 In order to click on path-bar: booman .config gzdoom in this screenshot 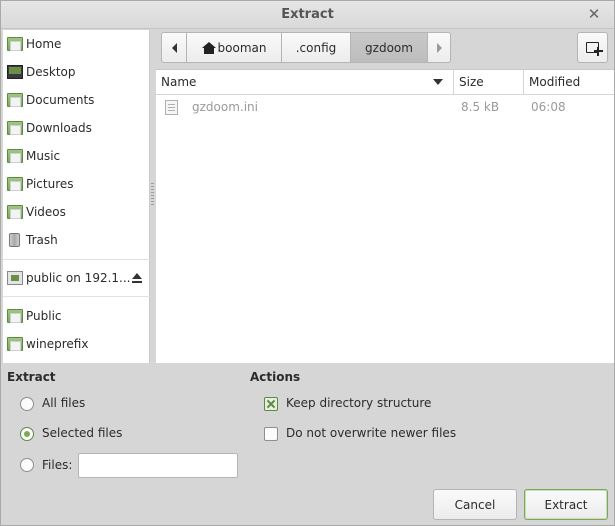, I will do `click(306, 47)`.